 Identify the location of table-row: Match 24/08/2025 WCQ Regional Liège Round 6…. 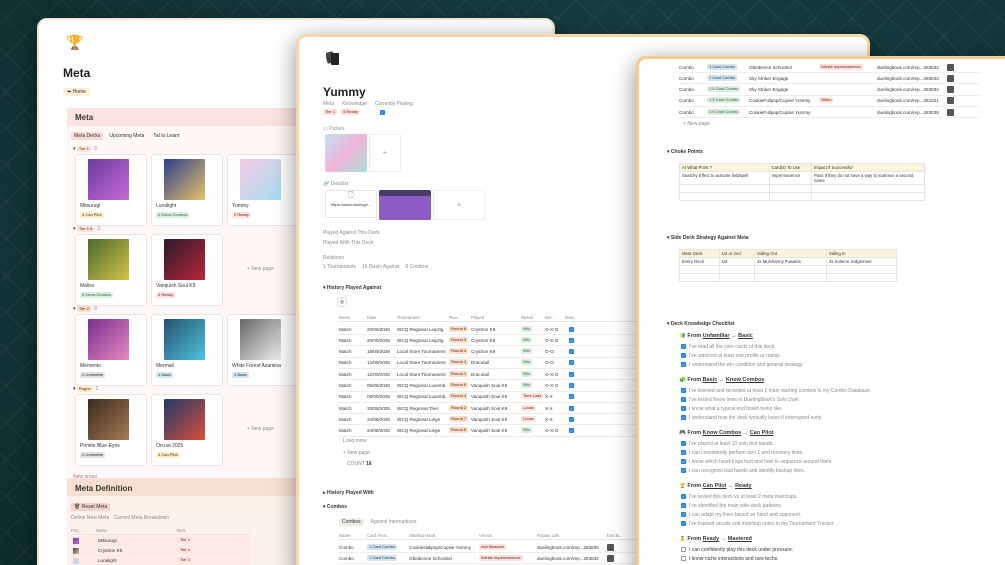
(489, 431).